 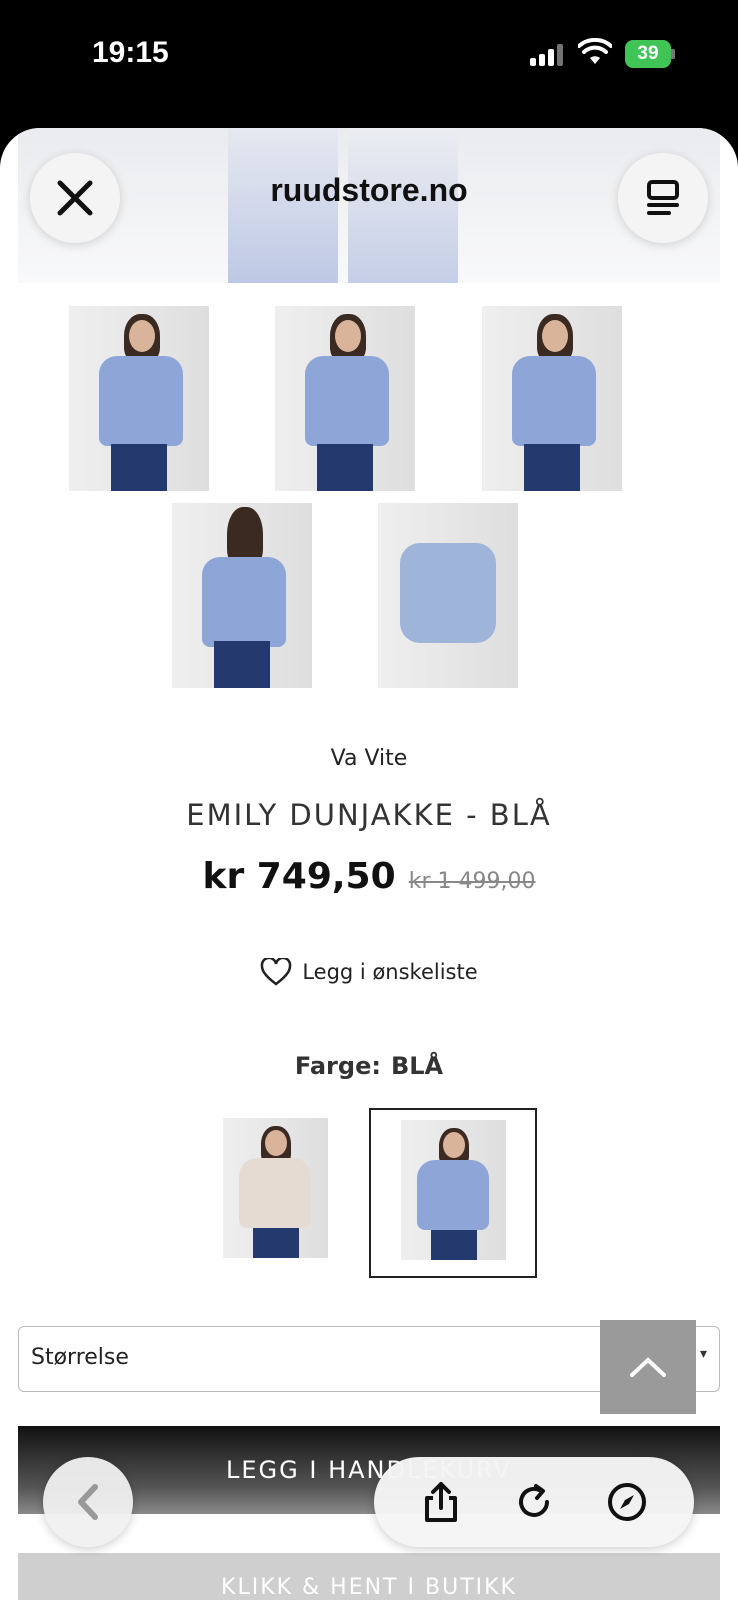 I want to click on price-row: kr 749,50 kr 1 499,00, so click(x=369, y=876).